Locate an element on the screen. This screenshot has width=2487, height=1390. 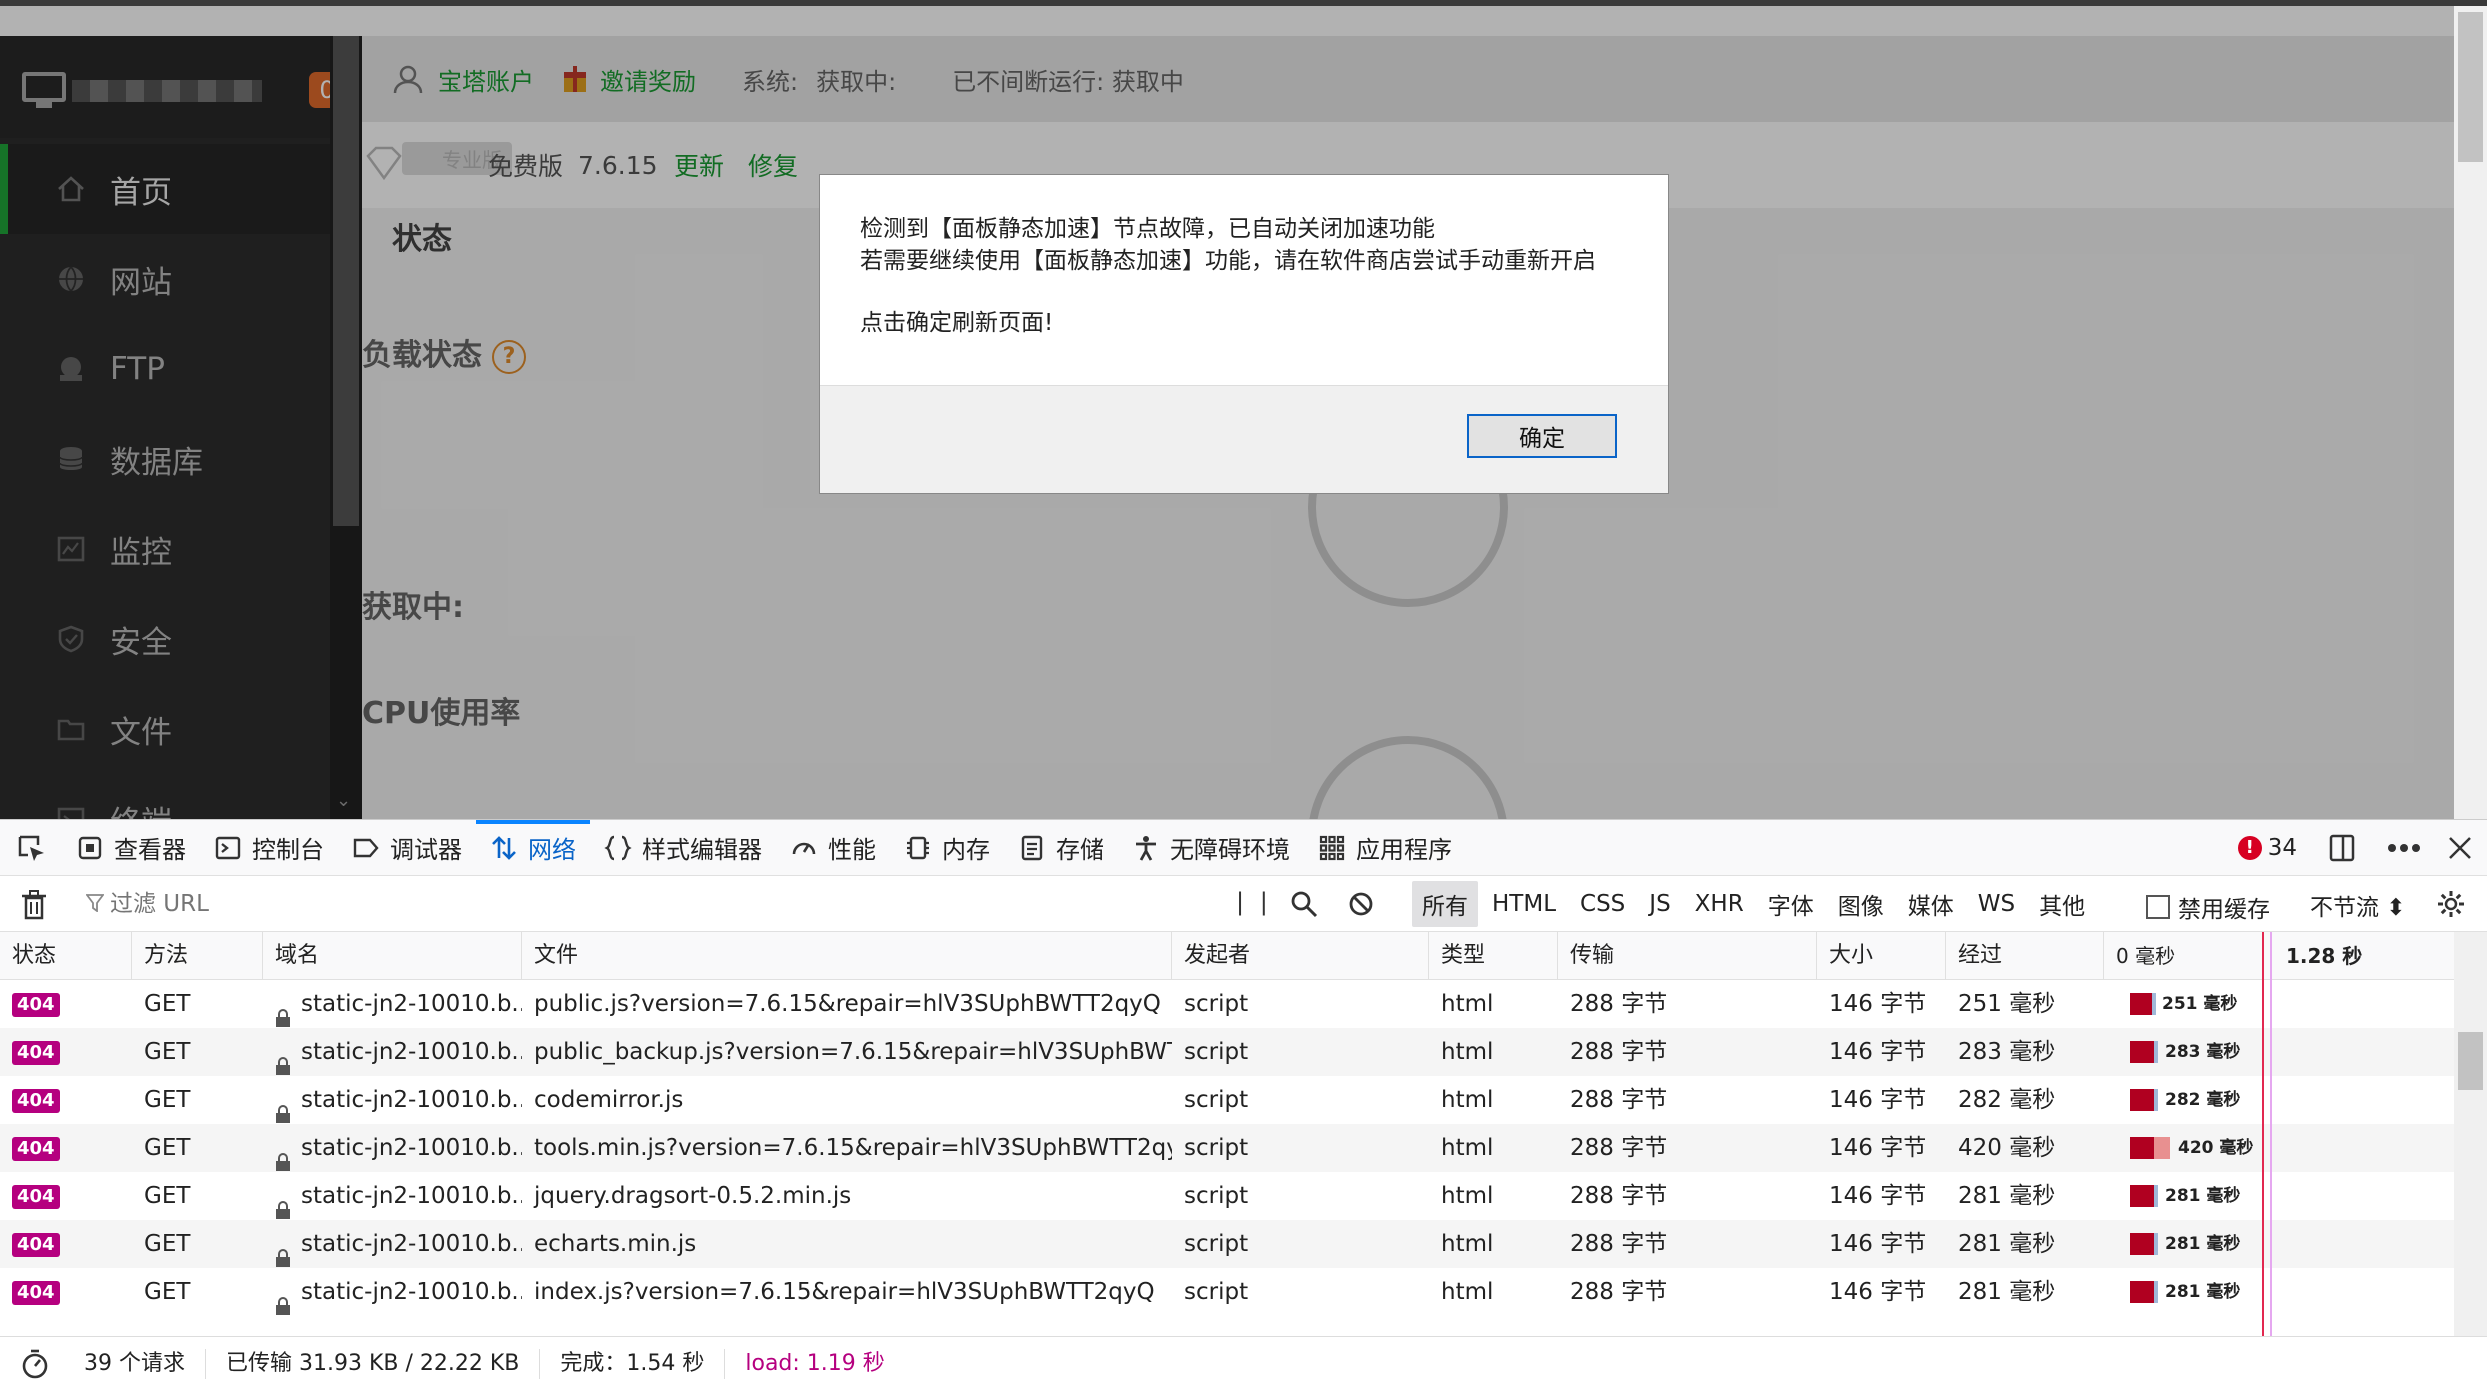
dock-toggle-icon is located at coordinates (2342, 848).